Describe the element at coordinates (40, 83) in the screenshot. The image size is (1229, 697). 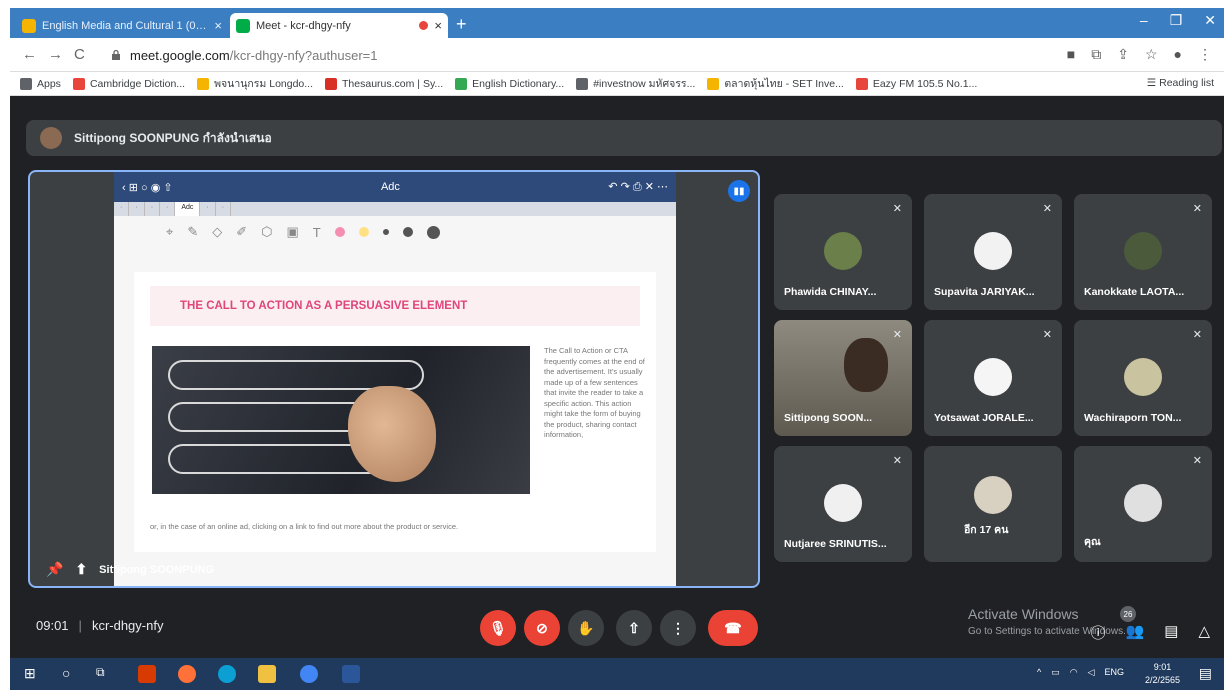
I see `bookmark-apps: Apps` at that location.